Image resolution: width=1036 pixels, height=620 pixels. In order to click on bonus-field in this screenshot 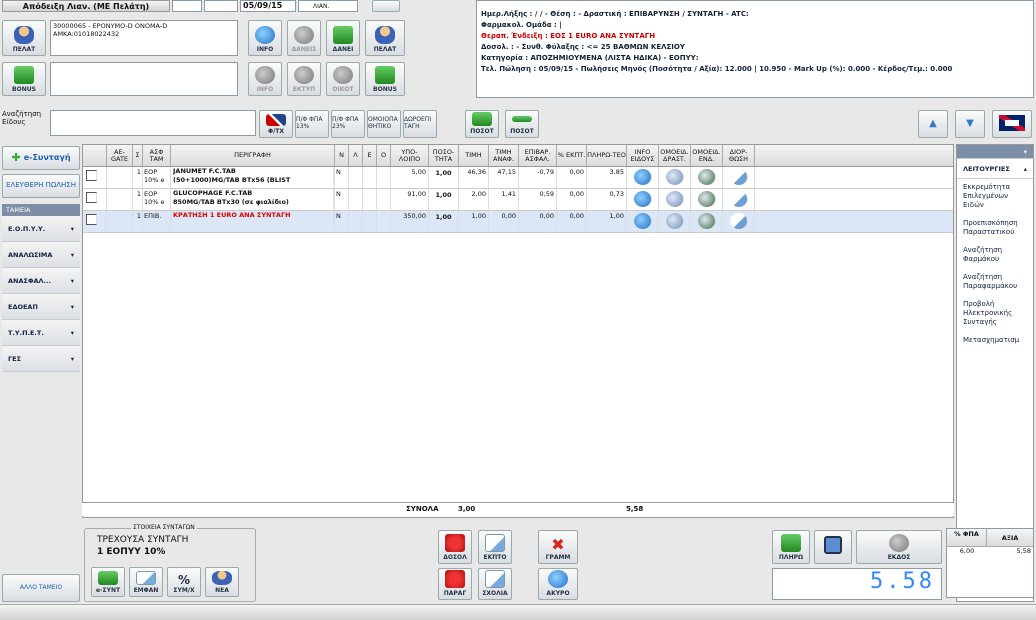, I will do `click(144, 79)`.